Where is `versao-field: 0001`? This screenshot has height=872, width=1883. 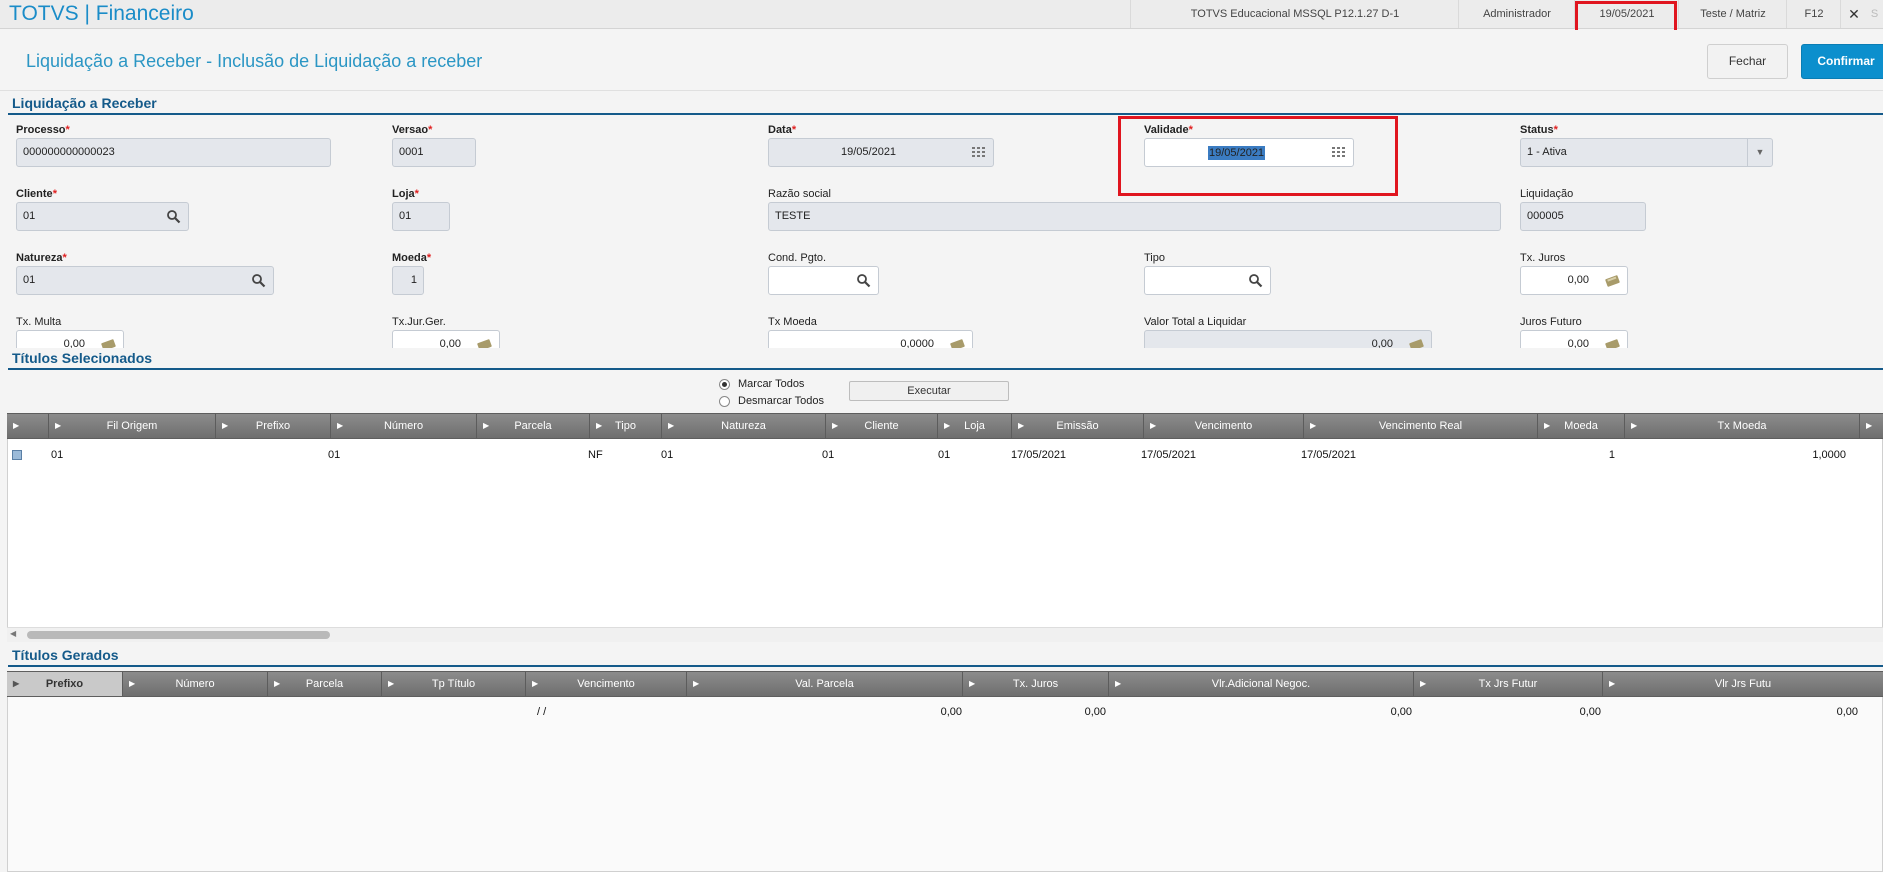 versao-field: 0001 is located at coordinates (434, 152).